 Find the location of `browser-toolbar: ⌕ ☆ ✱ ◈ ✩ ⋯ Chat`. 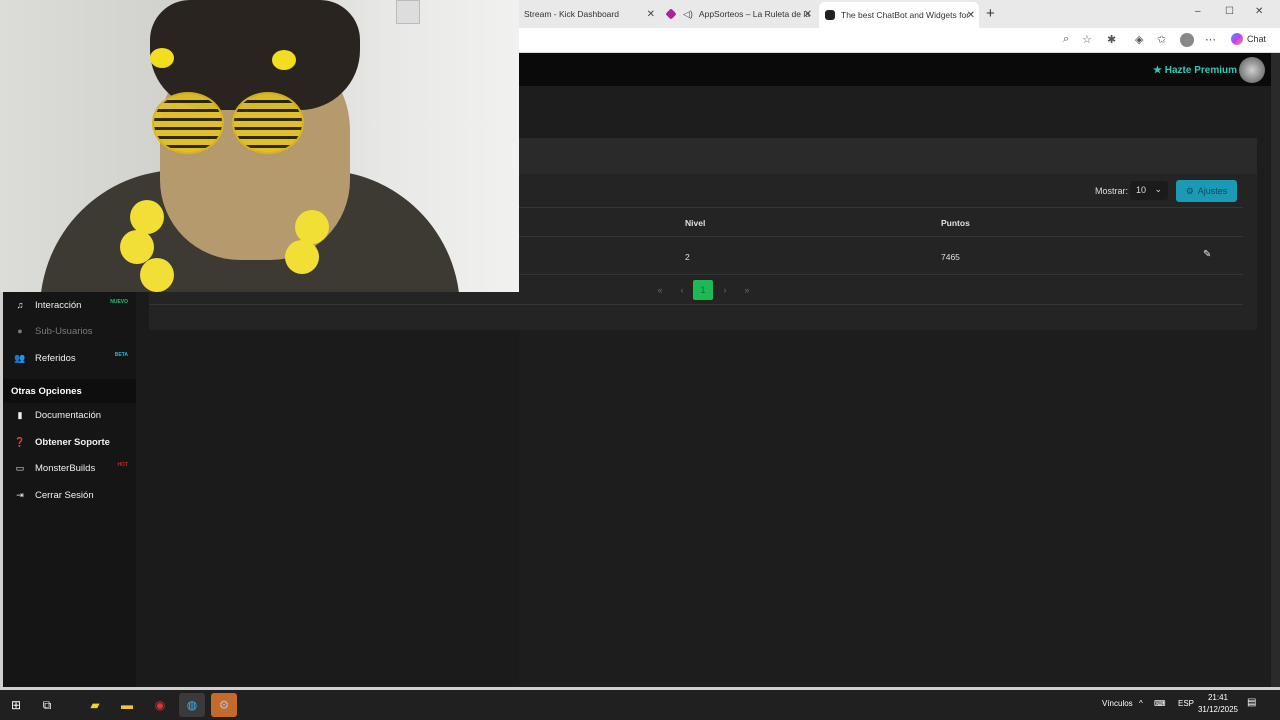

browser-toolbar: ⌕ ☆ ✱ ◈ ✩ ⋯ Chat is located at coordinates (899, 40).